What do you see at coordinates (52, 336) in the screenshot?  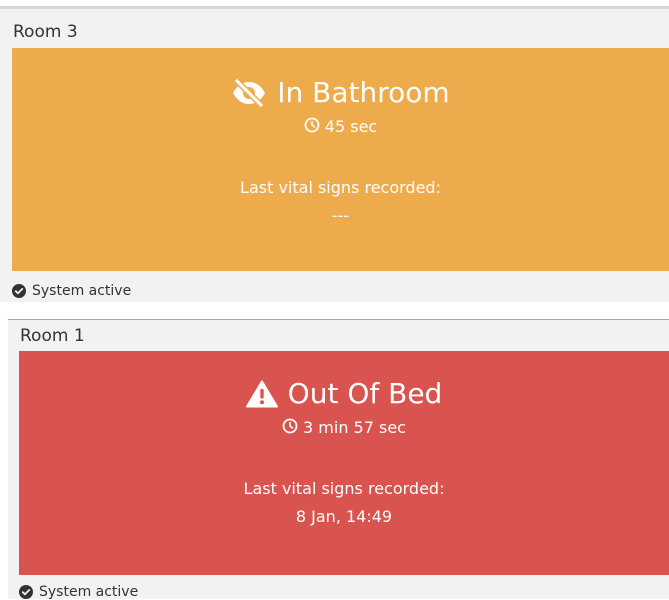 I see `room-title: Room 1` at bounding box center [52, 336].